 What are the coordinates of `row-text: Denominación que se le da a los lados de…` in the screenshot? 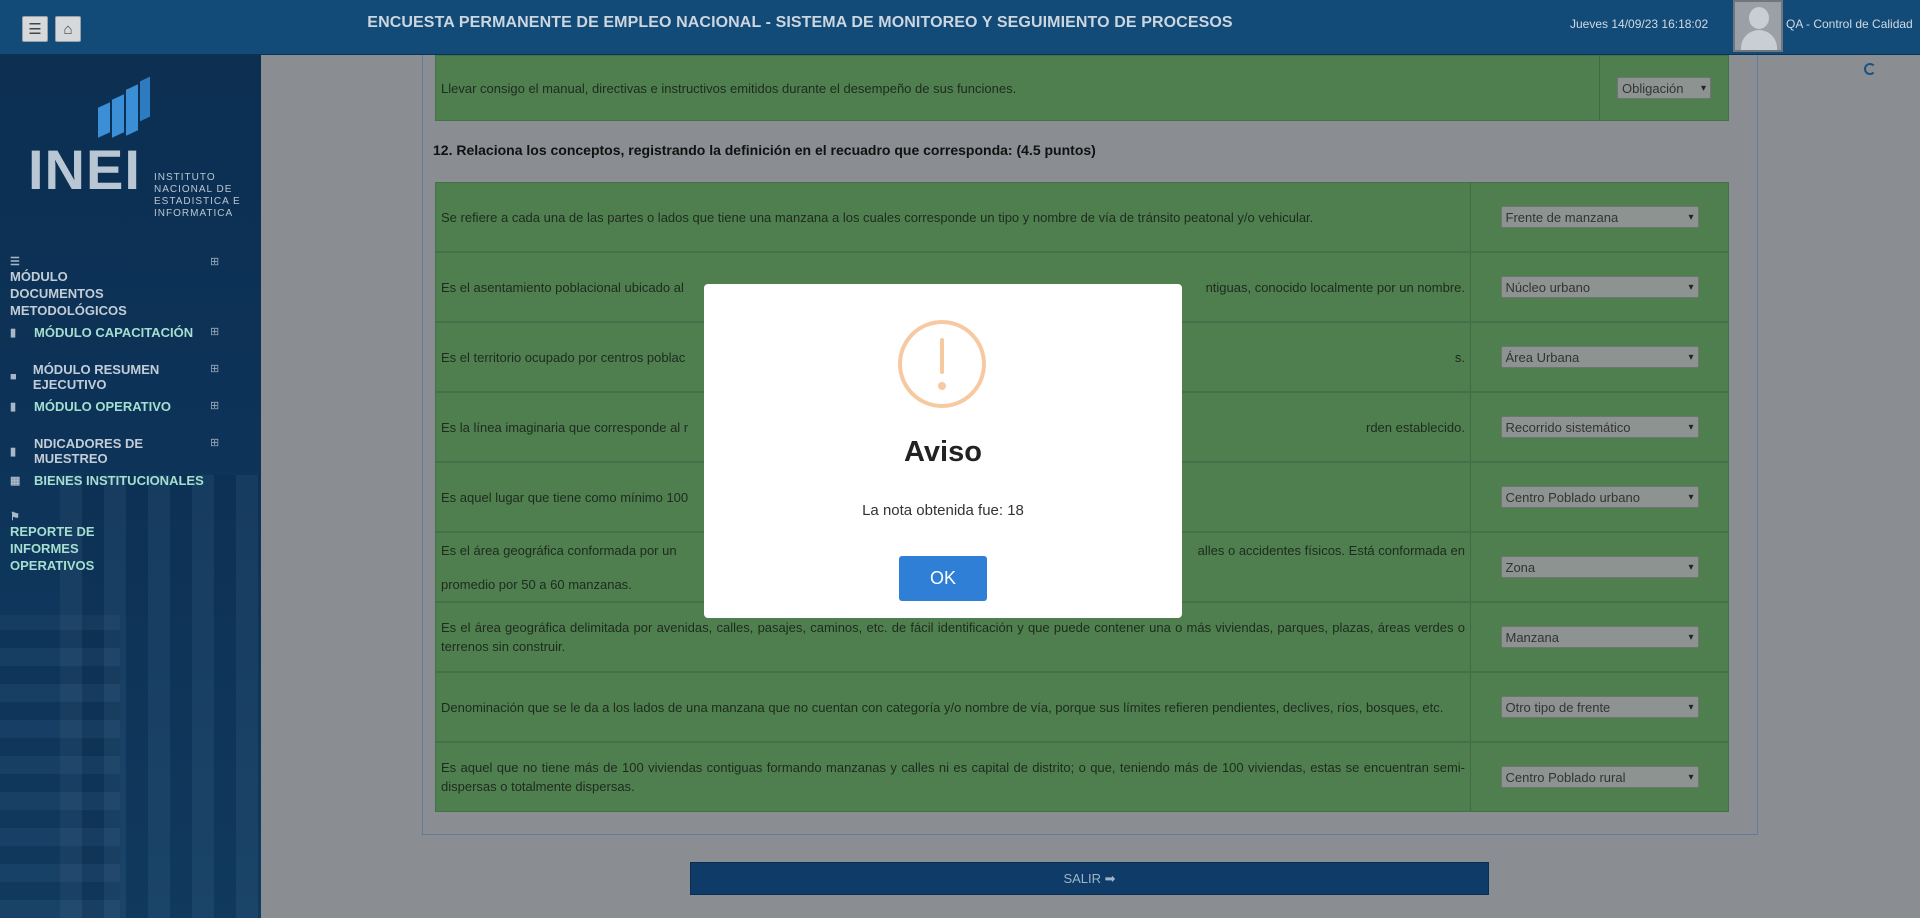 It's located at (953, 707).